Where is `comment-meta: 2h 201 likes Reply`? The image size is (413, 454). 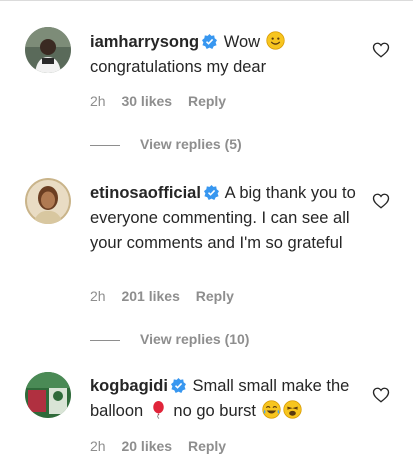 comment-meta: 2h 201 likes Reply is located at coordinates (168, 296).